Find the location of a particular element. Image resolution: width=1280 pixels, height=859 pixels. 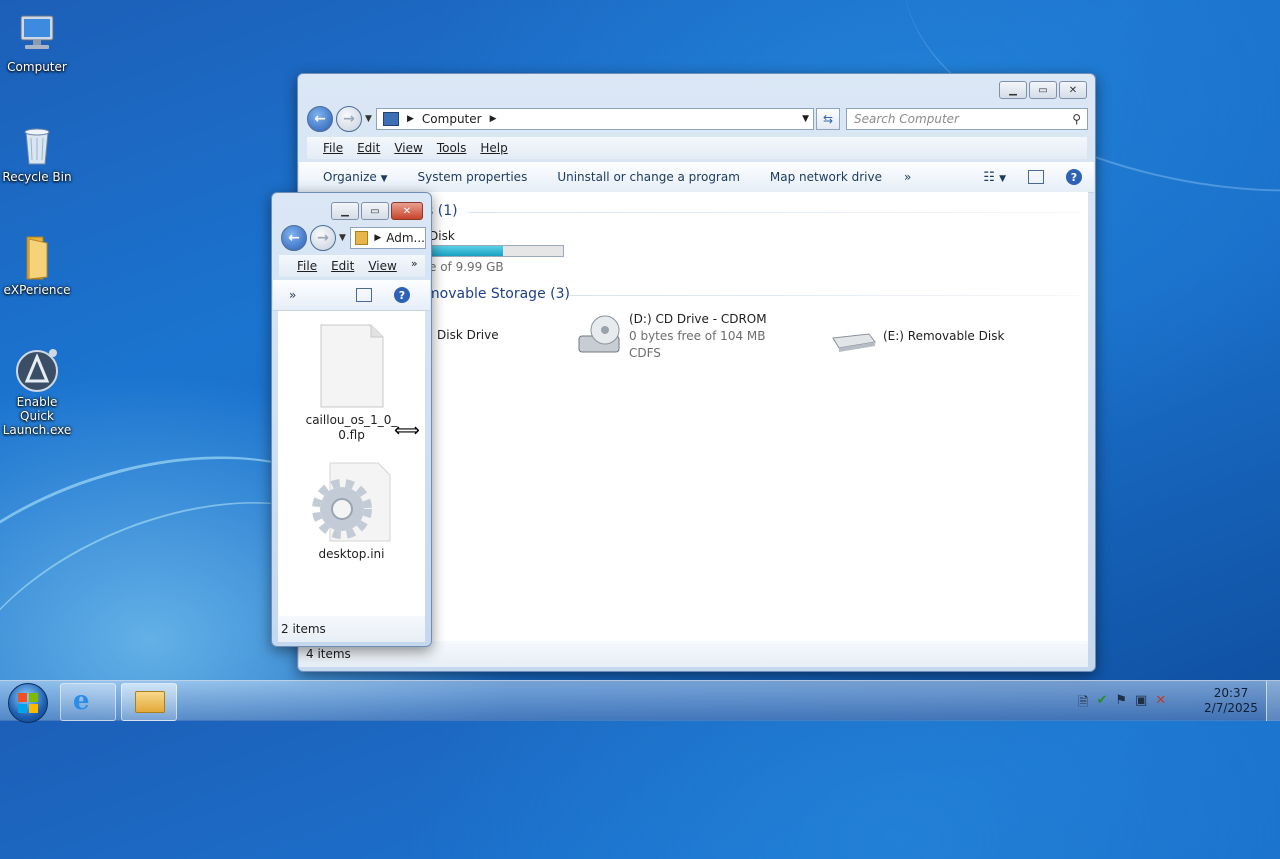

menu-bar: File Edit View » is located at coordinates (352, 266).